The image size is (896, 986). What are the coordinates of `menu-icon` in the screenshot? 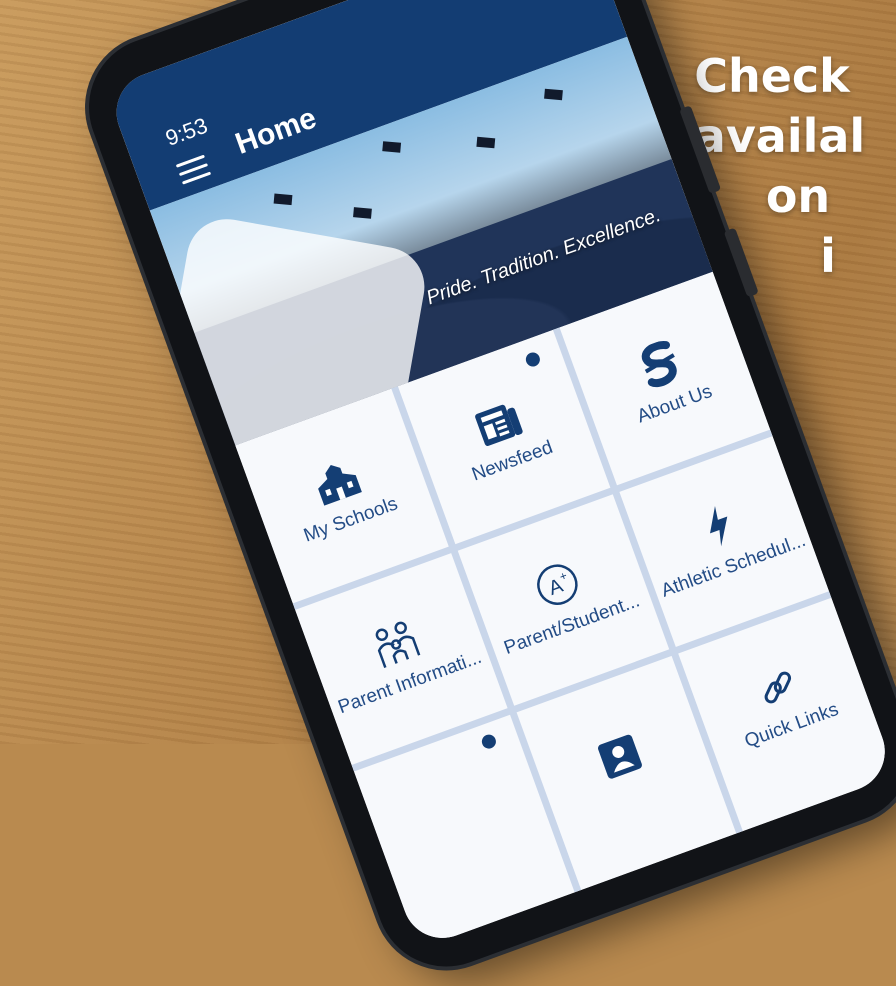 It's located at (193, 170).